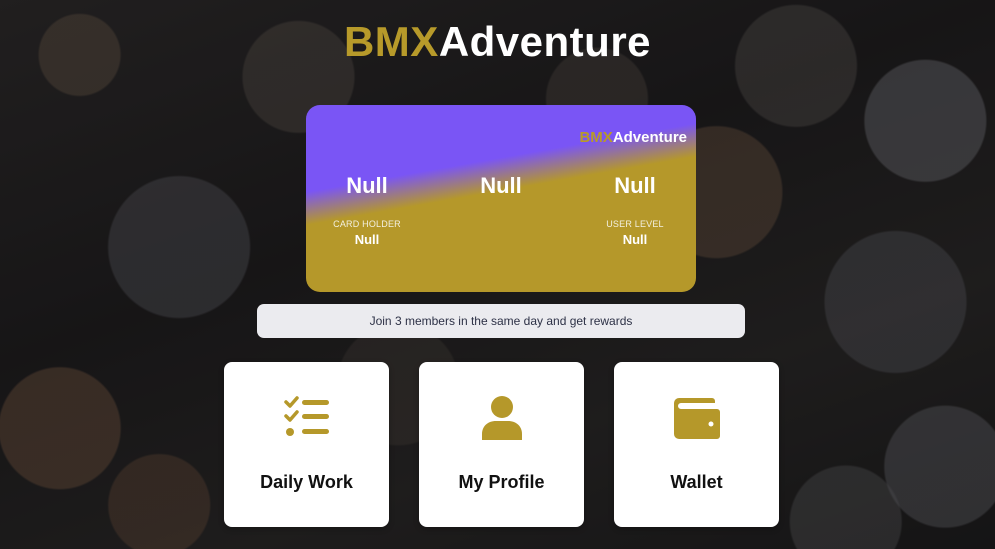  What do you see at coordinates (367, 185) in the screenshot?
I see `card-value-1: Null` at bounding box center [367, 185].